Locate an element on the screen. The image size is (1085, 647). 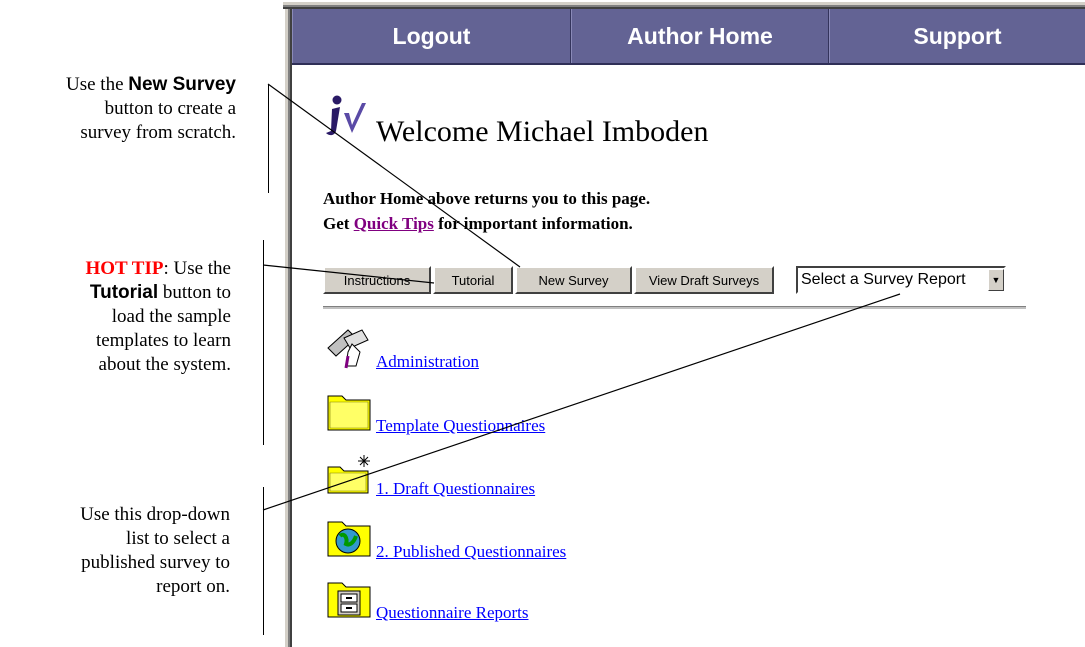
callout-bold: New Survey is located at coordinates (182, 84).